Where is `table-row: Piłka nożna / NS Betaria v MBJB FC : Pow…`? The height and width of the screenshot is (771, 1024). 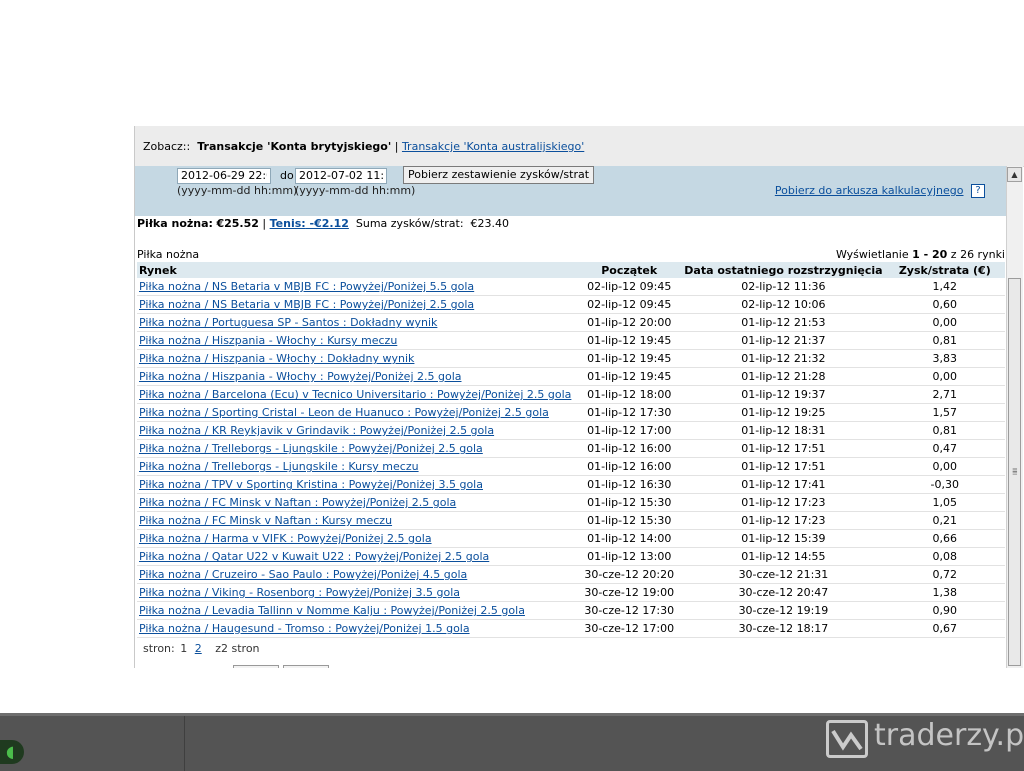 table-row: Piłka nożna / NS Betaria v MBJB FC : Pow… is located at coordinates (571, 287).